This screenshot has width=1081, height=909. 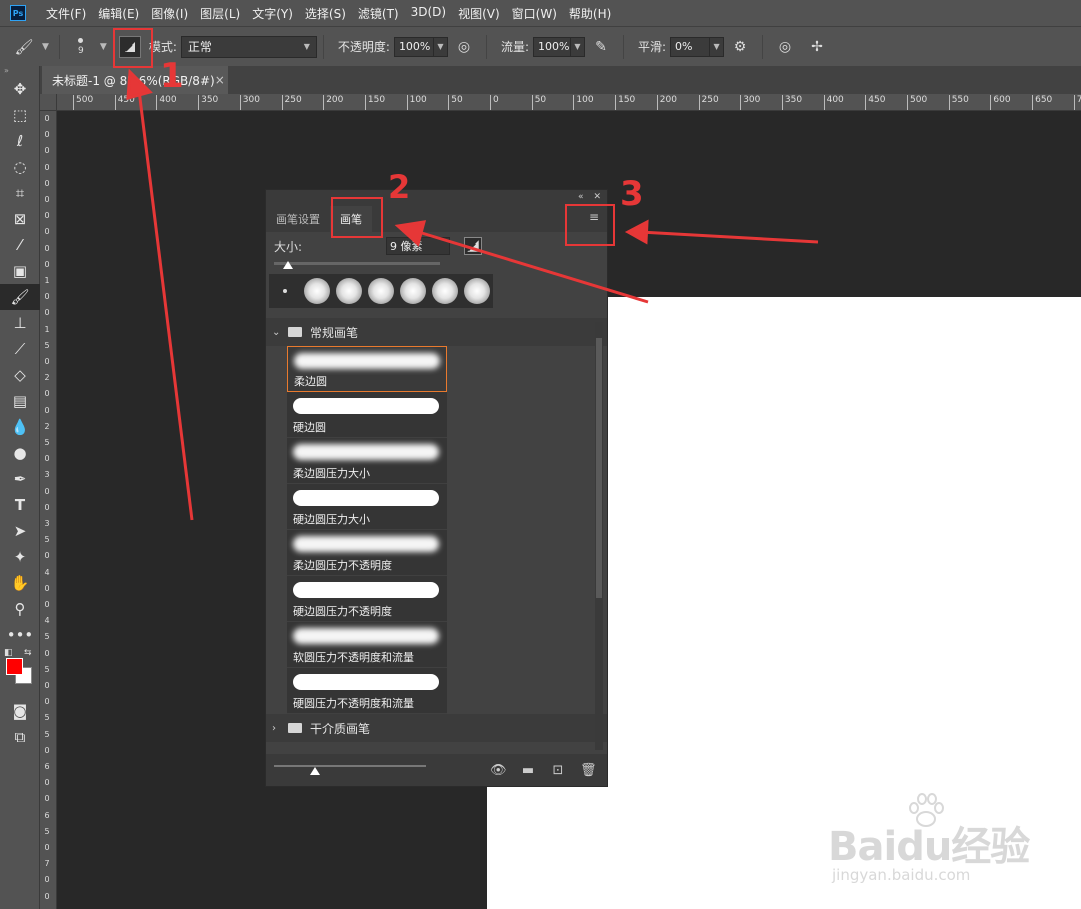 What do you see at coordinates (20, 479) in the screenshot?
I see `pen-tool-icon: ✒` at bounding box center [20, 479].